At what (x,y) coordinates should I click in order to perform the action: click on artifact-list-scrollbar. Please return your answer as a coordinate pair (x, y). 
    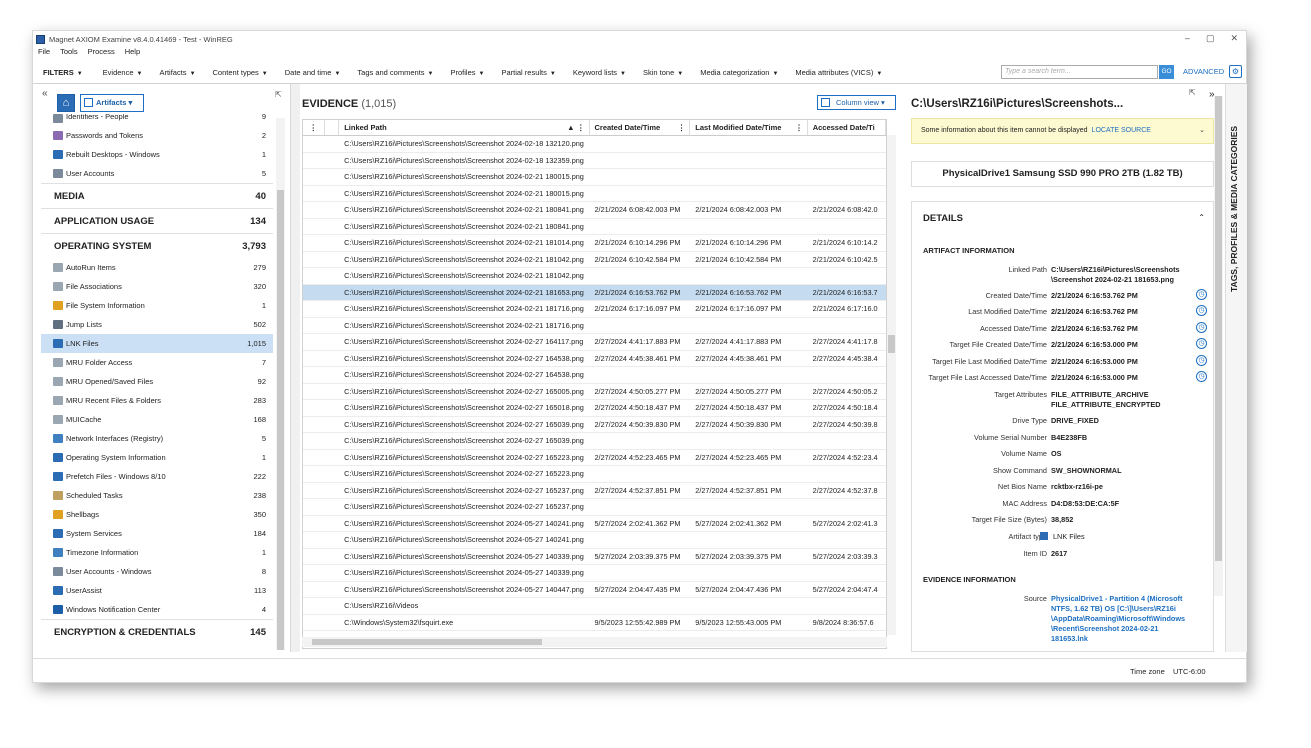
    Looking at the image, I should click on (280, 384).